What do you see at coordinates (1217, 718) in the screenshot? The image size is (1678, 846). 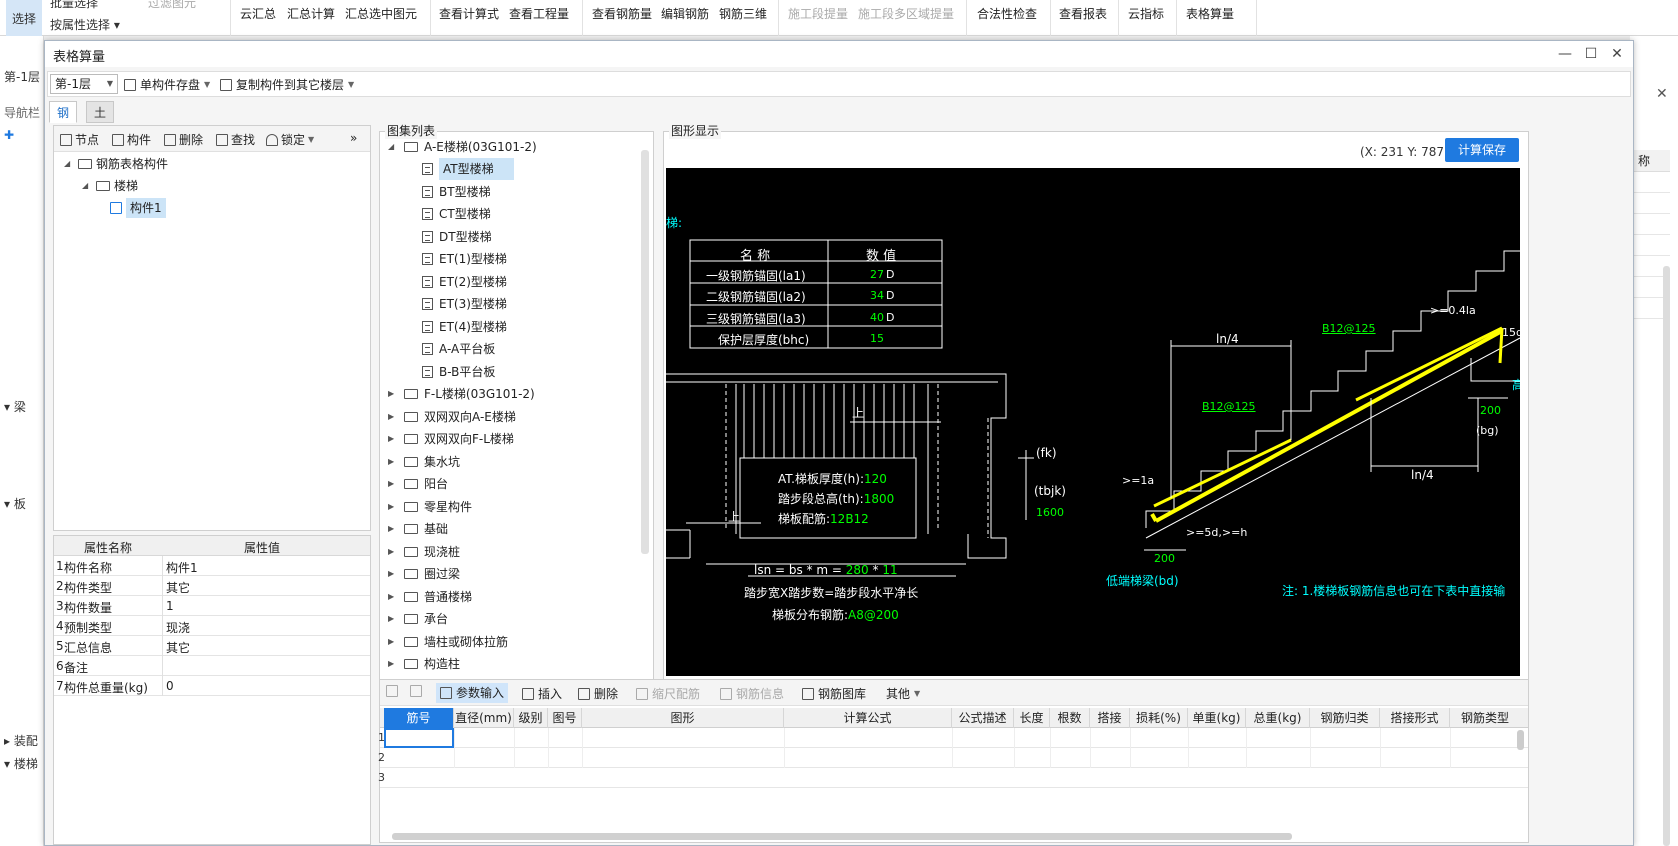 I see `col-unit-weight: 单重(kg)` at bounding box center [1217, 718].